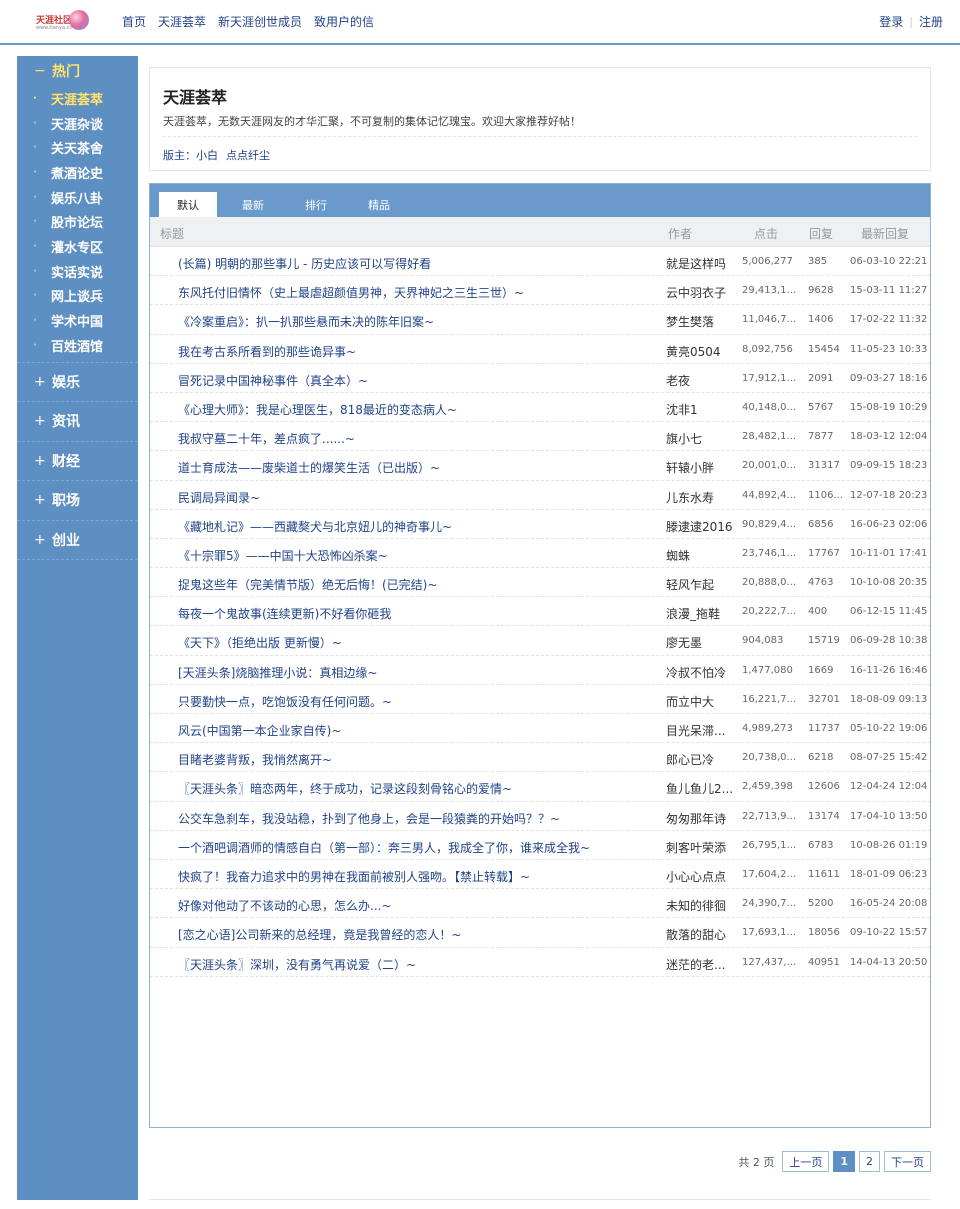  What do you see at coordinates (315, 526) in the screenshot?
I see `post-title-link: 《藏地札记》——西藏獒犬与北京妞儿的神奇事儿~` at bounding box center [315, 526].